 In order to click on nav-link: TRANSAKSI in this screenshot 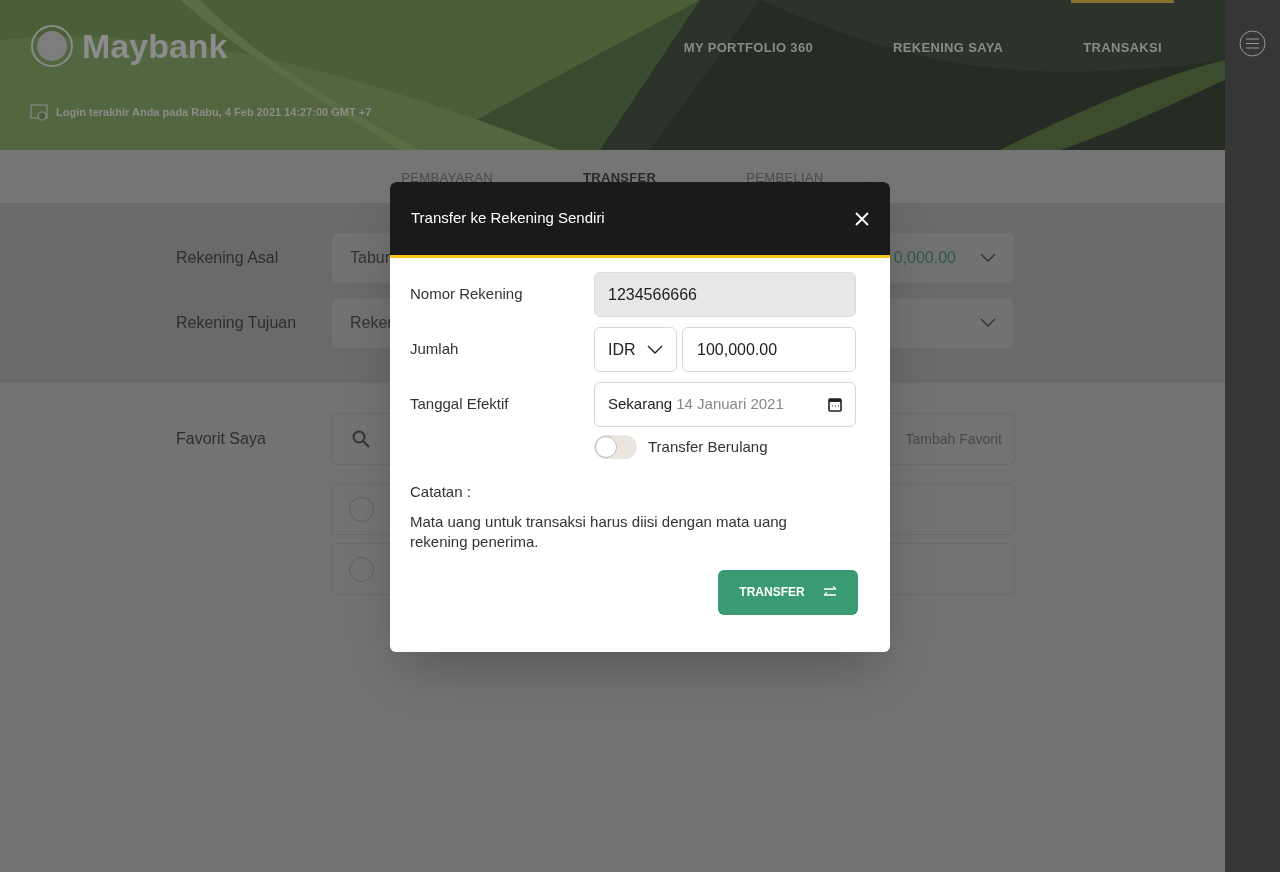, I will do `click(1122, 33)`.